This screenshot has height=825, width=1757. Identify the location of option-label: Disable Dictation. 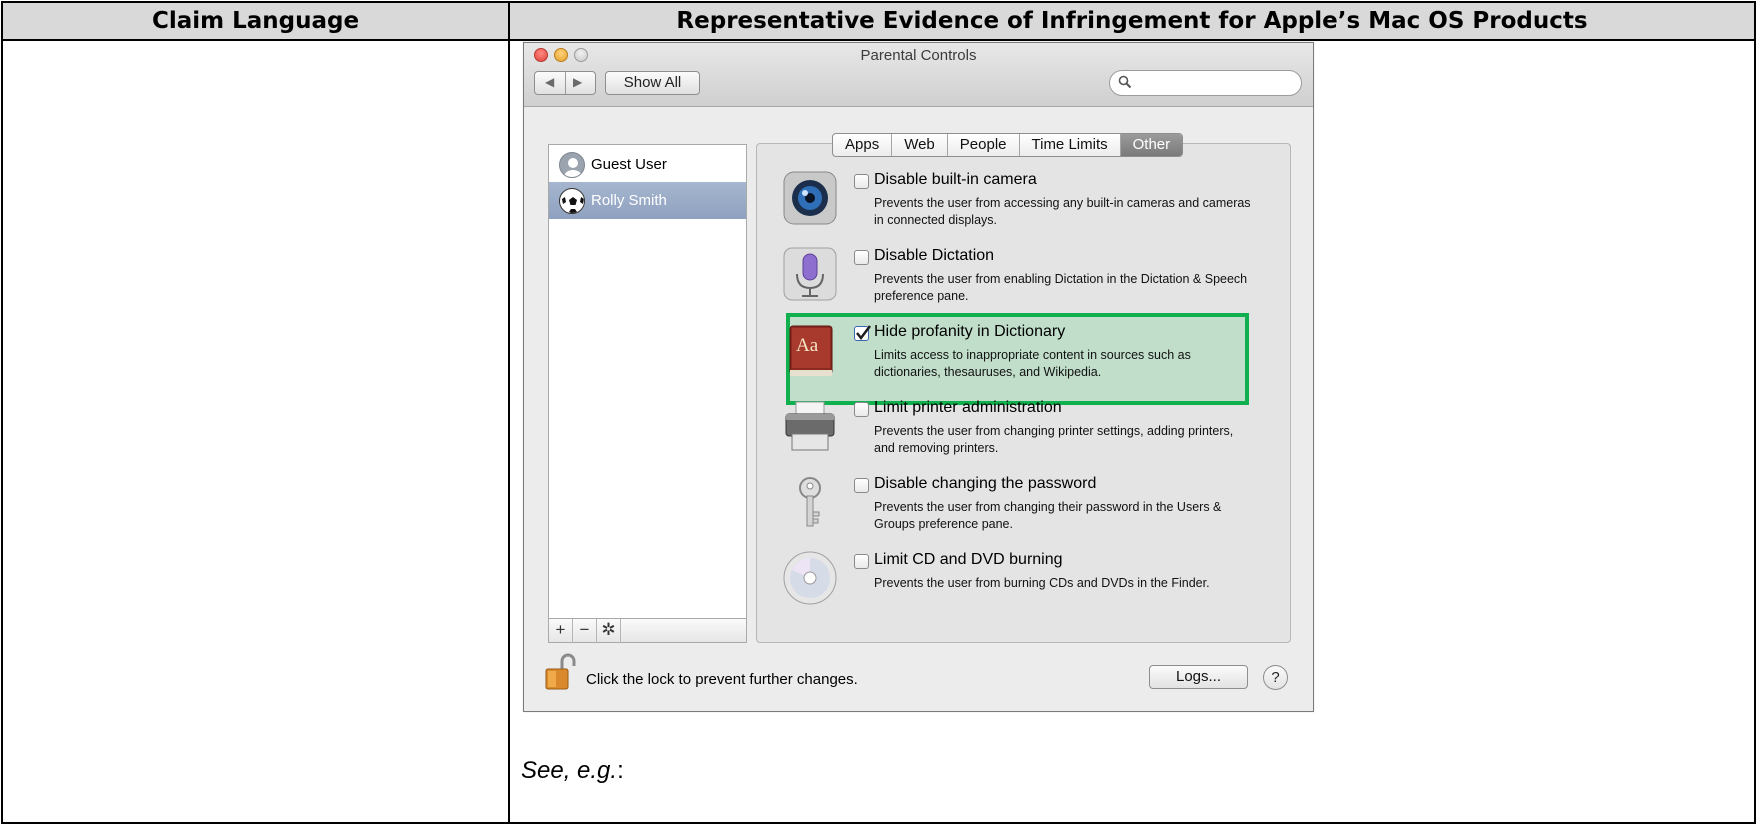
(934, 255).